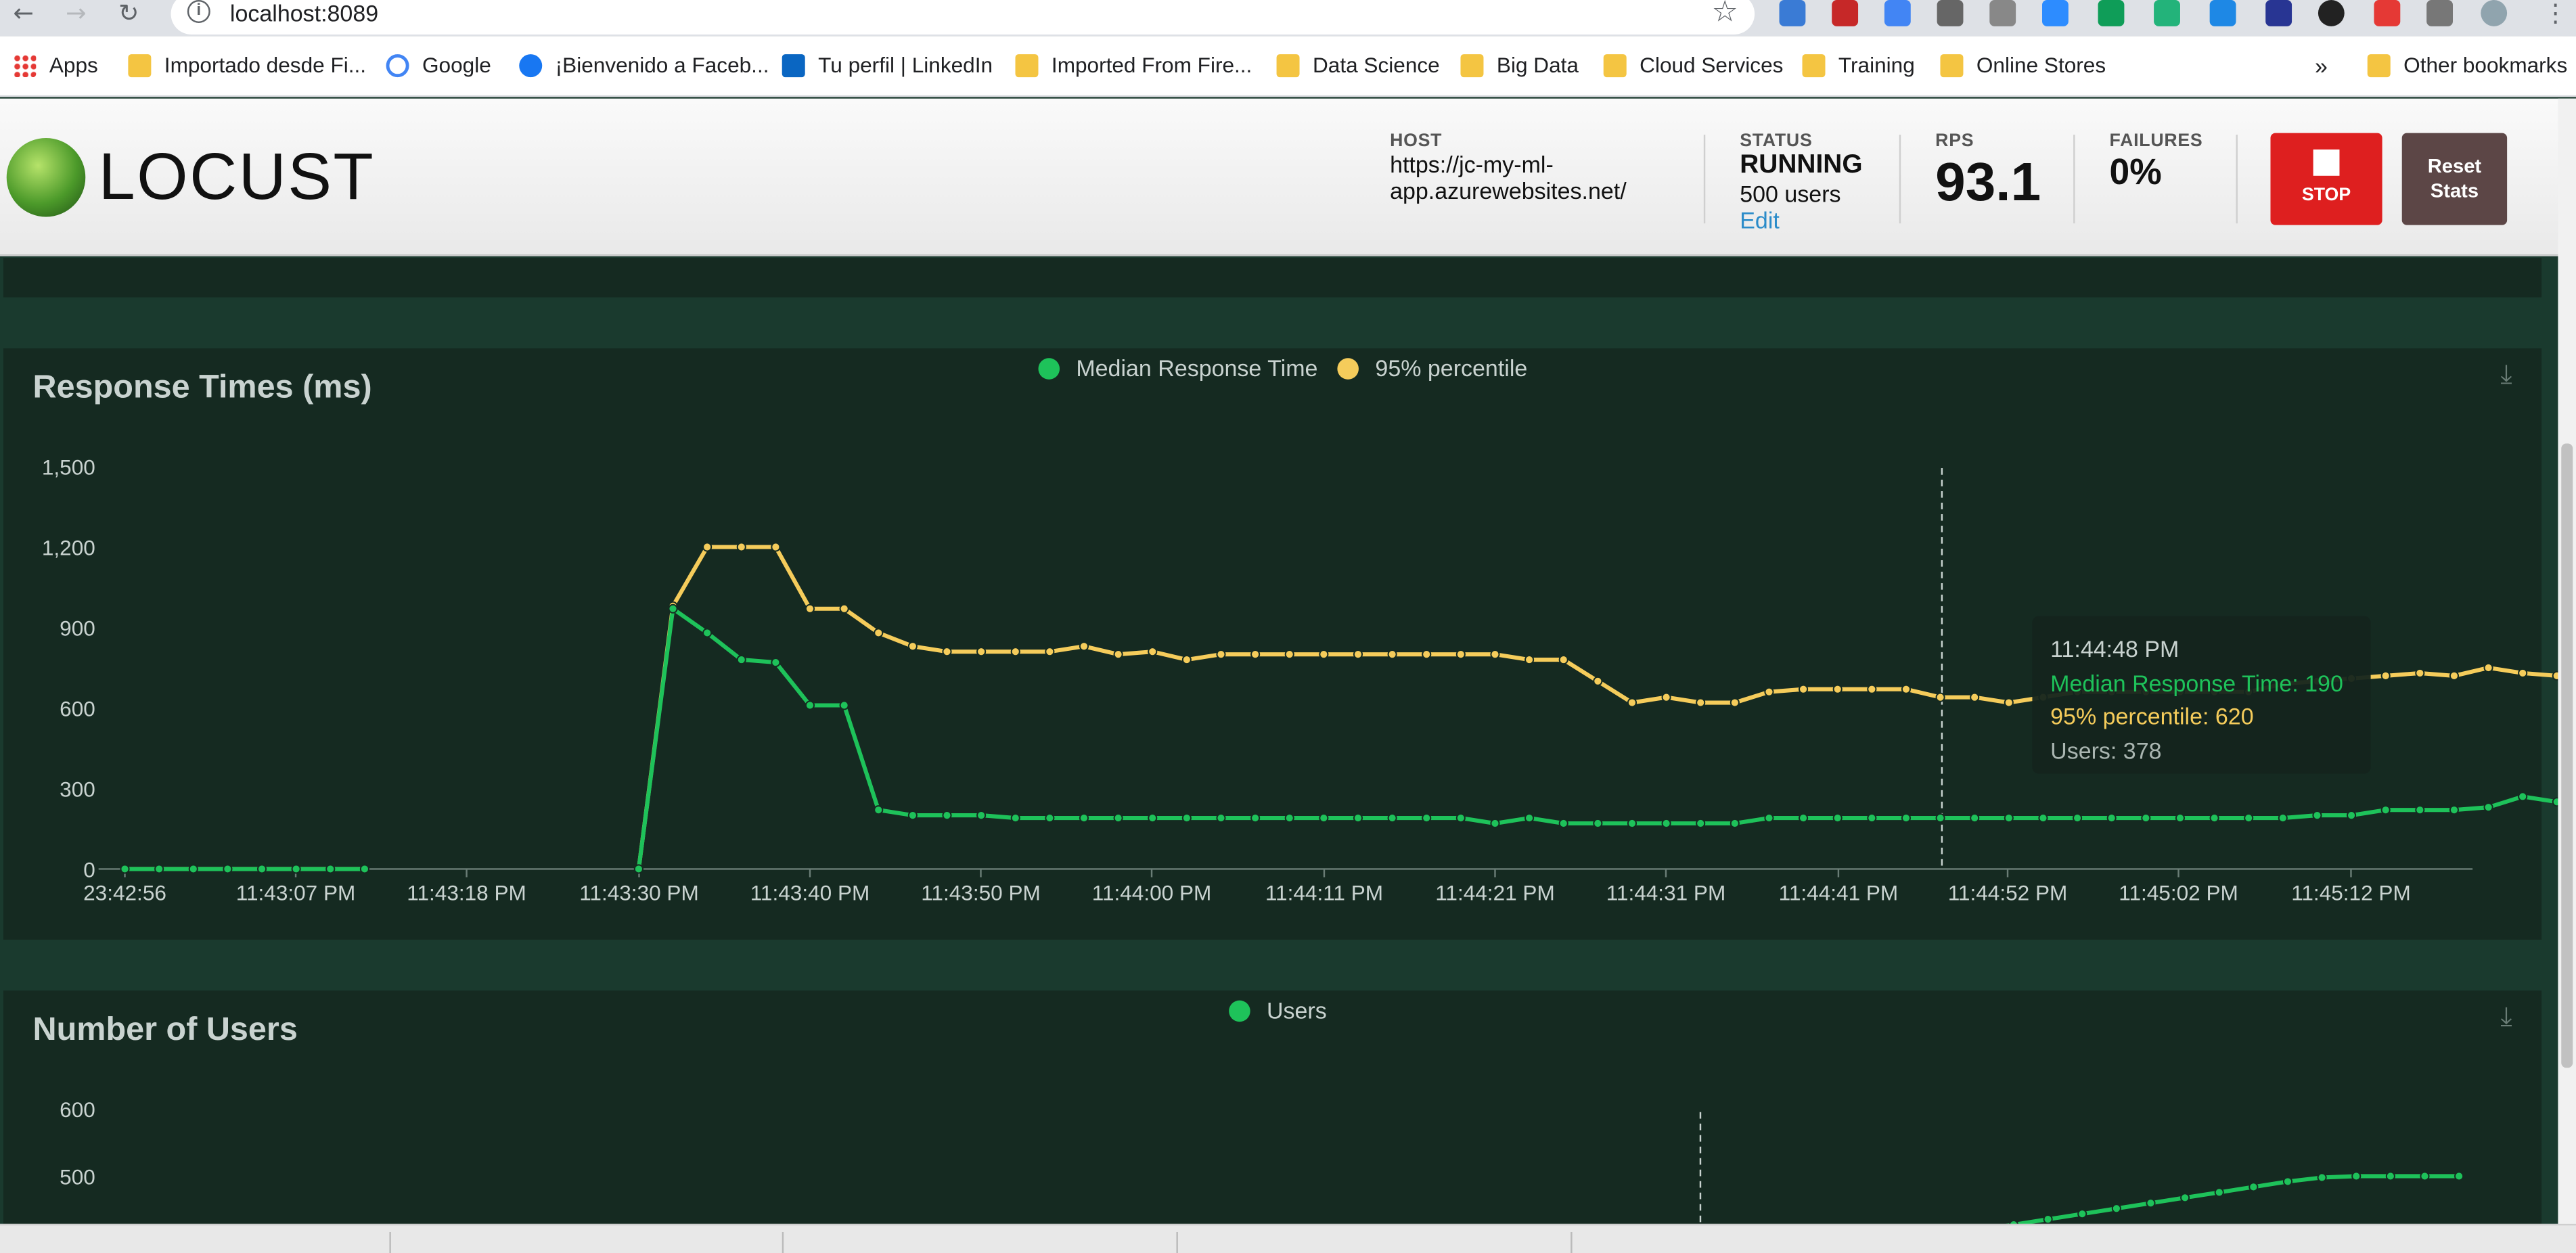 The image size is (2576, 1253). Describe the element at coordinates (1839, 893) in the screenshot. I see `x-tick-label: 11:44:41 PM` at that location.